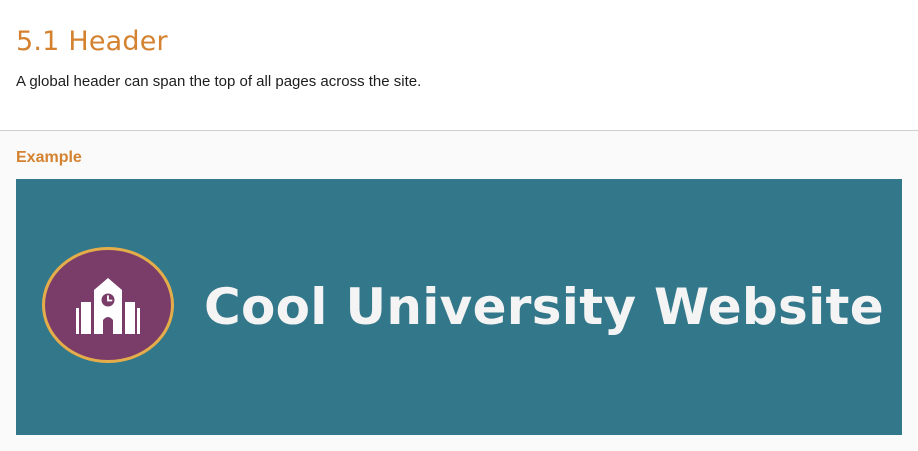  I want to click on example-label: Example, so click(49, 157).